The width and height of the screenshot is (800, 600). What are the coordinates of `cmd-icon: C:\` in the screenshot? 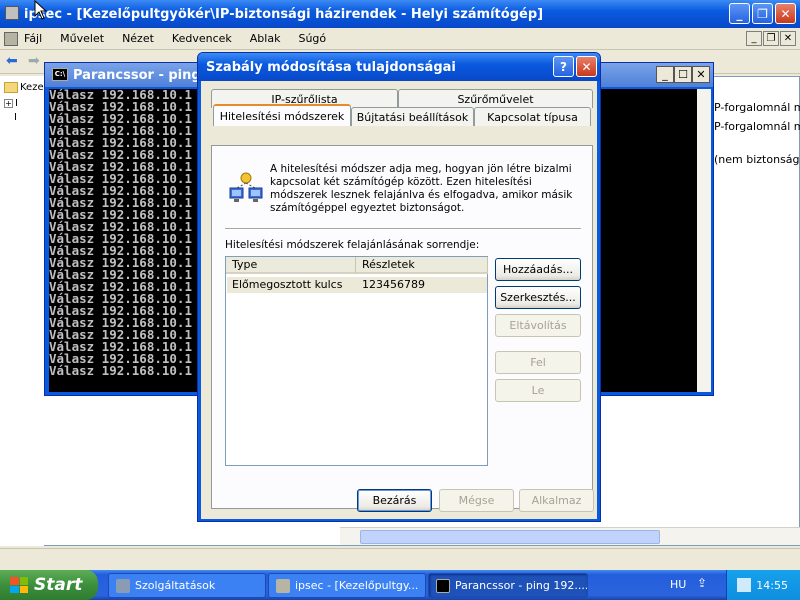 It's located at (60, 74).